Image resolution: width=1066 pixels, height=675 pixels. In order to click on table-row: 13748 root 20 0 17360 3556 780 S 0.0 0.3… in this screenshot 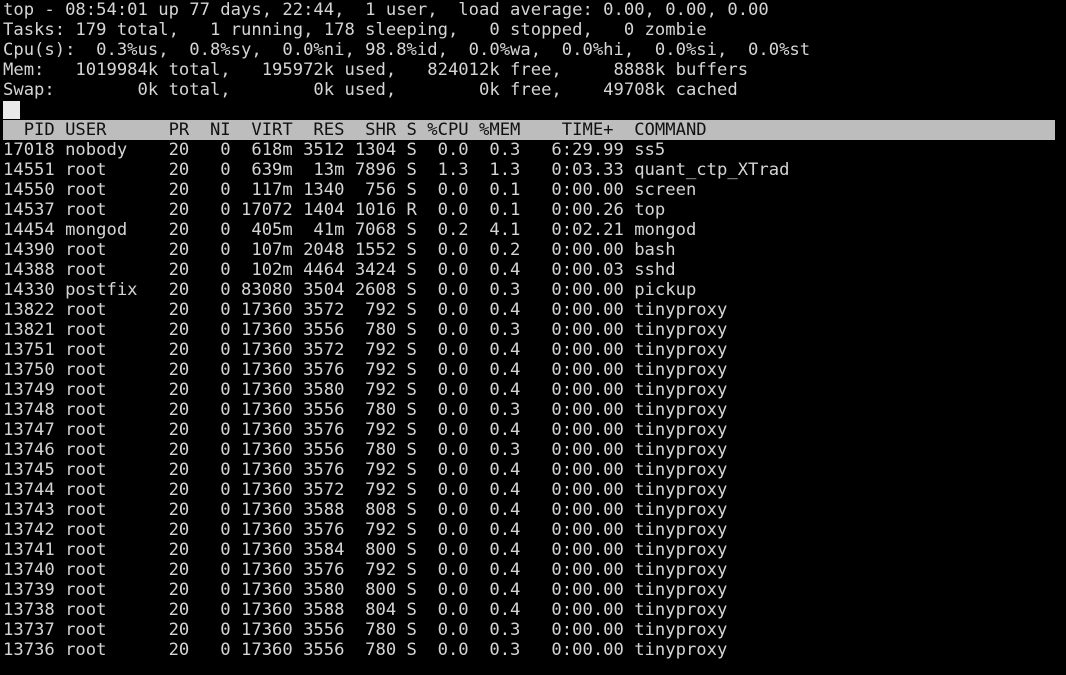, I will do `click(534, 410)`.